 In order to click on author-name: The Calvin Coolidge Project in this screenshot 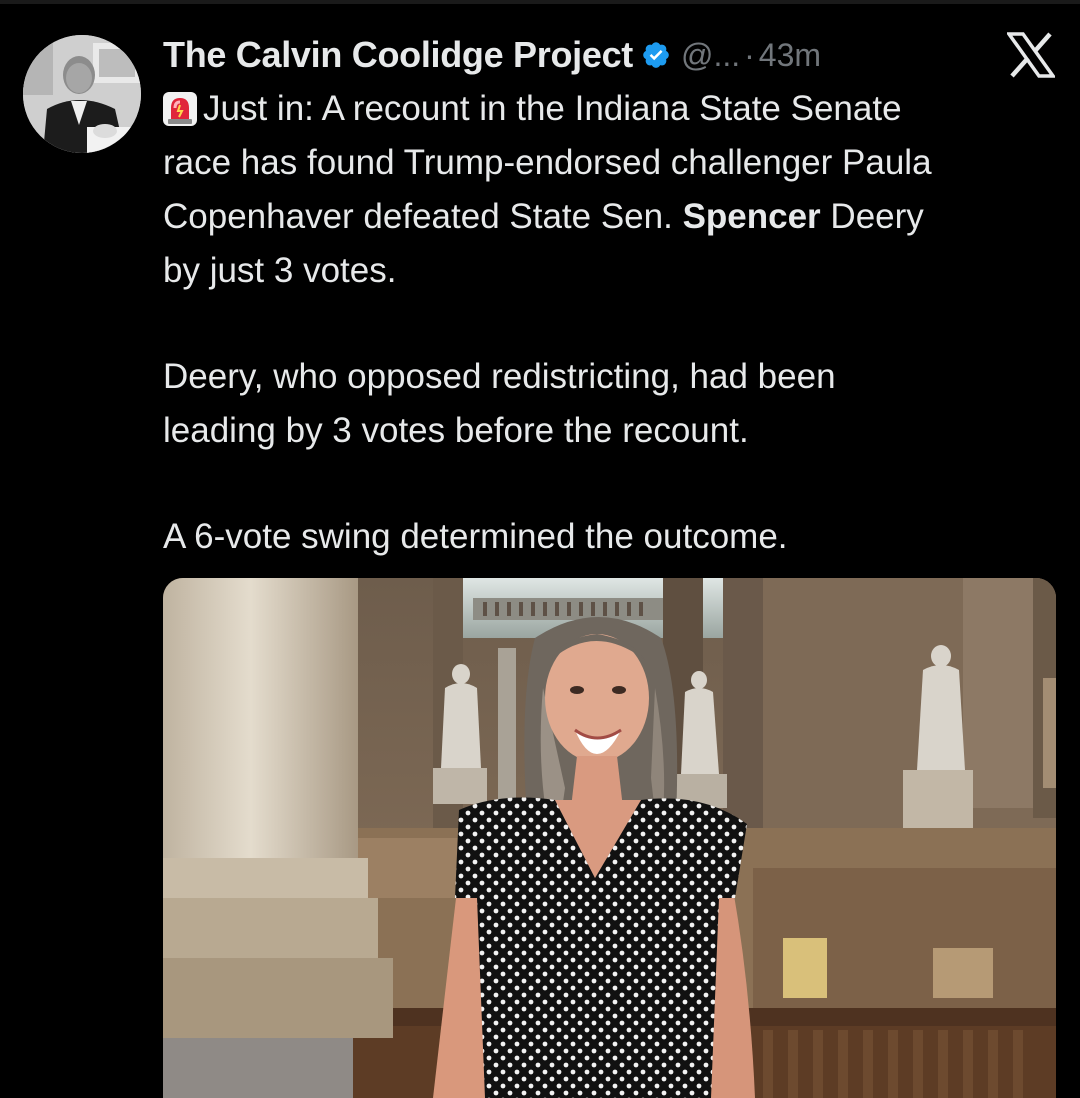, I will do `click(398, 55)`.